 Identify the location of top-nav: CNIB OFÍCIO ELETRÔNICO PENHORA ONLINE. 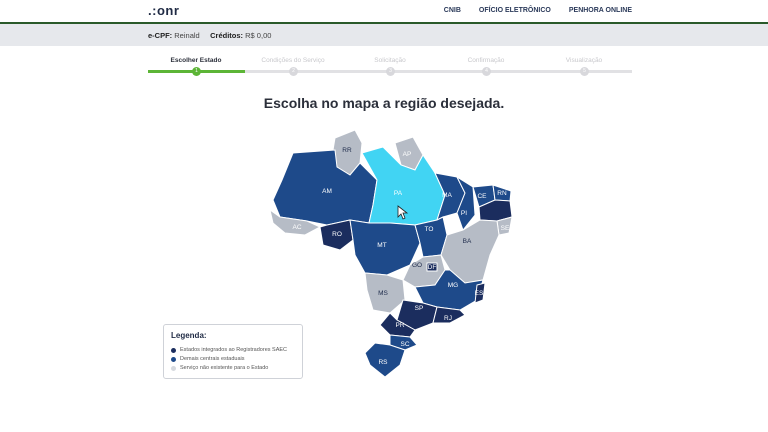
(538, 10).